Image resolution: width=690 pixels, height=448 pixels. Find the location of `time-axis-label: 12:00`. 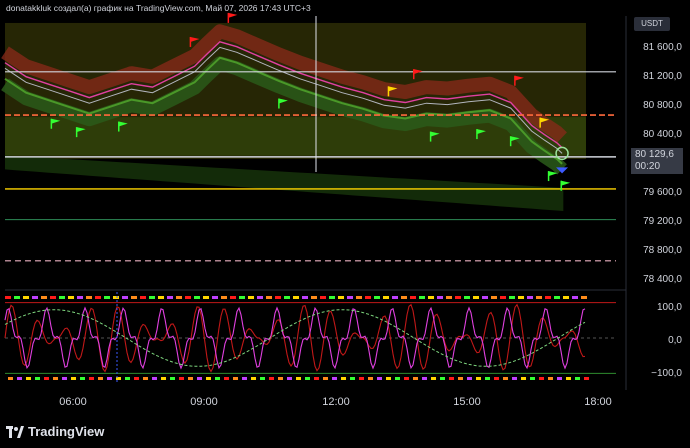

time-axis-label: 12:00 is located at coordinates (336, 402).